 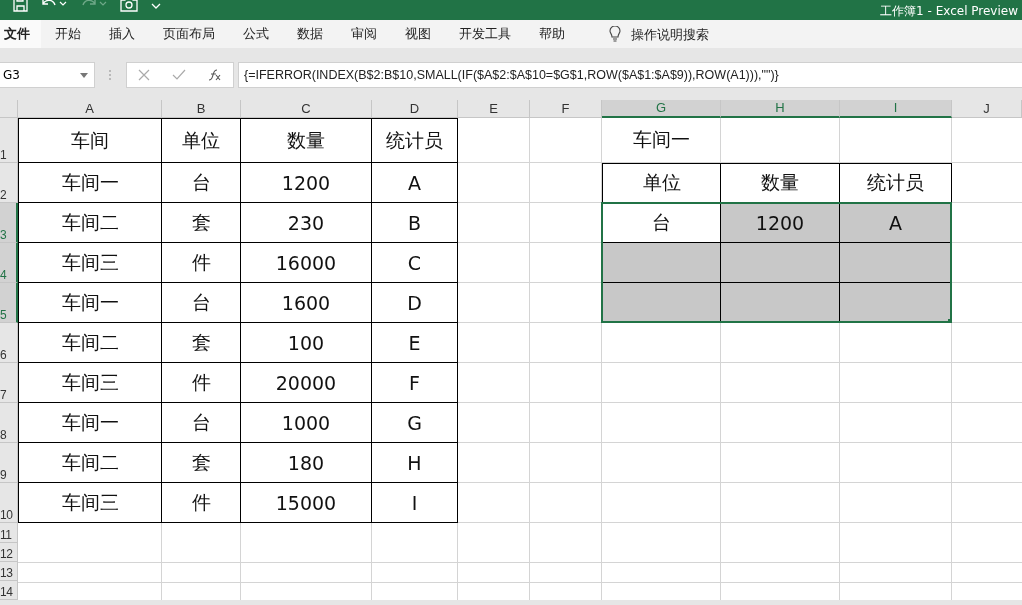 I want to click on row-header: 1, so click(x=9, y=140).